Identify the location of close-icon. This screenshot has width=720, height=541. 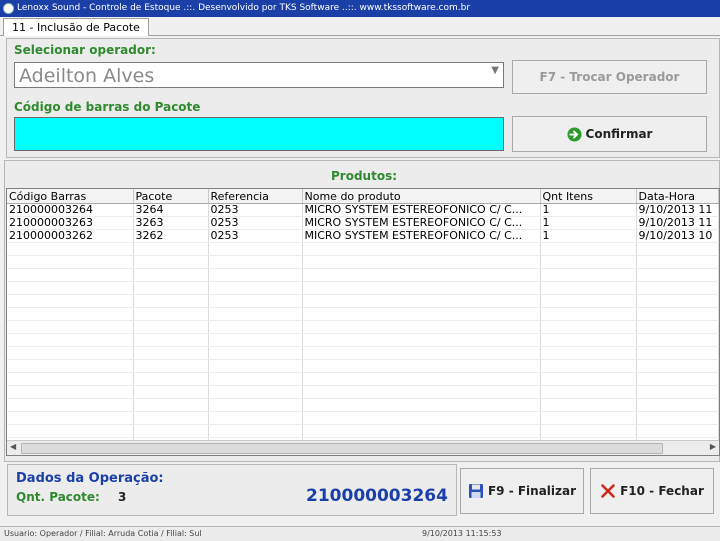
(608, 491).